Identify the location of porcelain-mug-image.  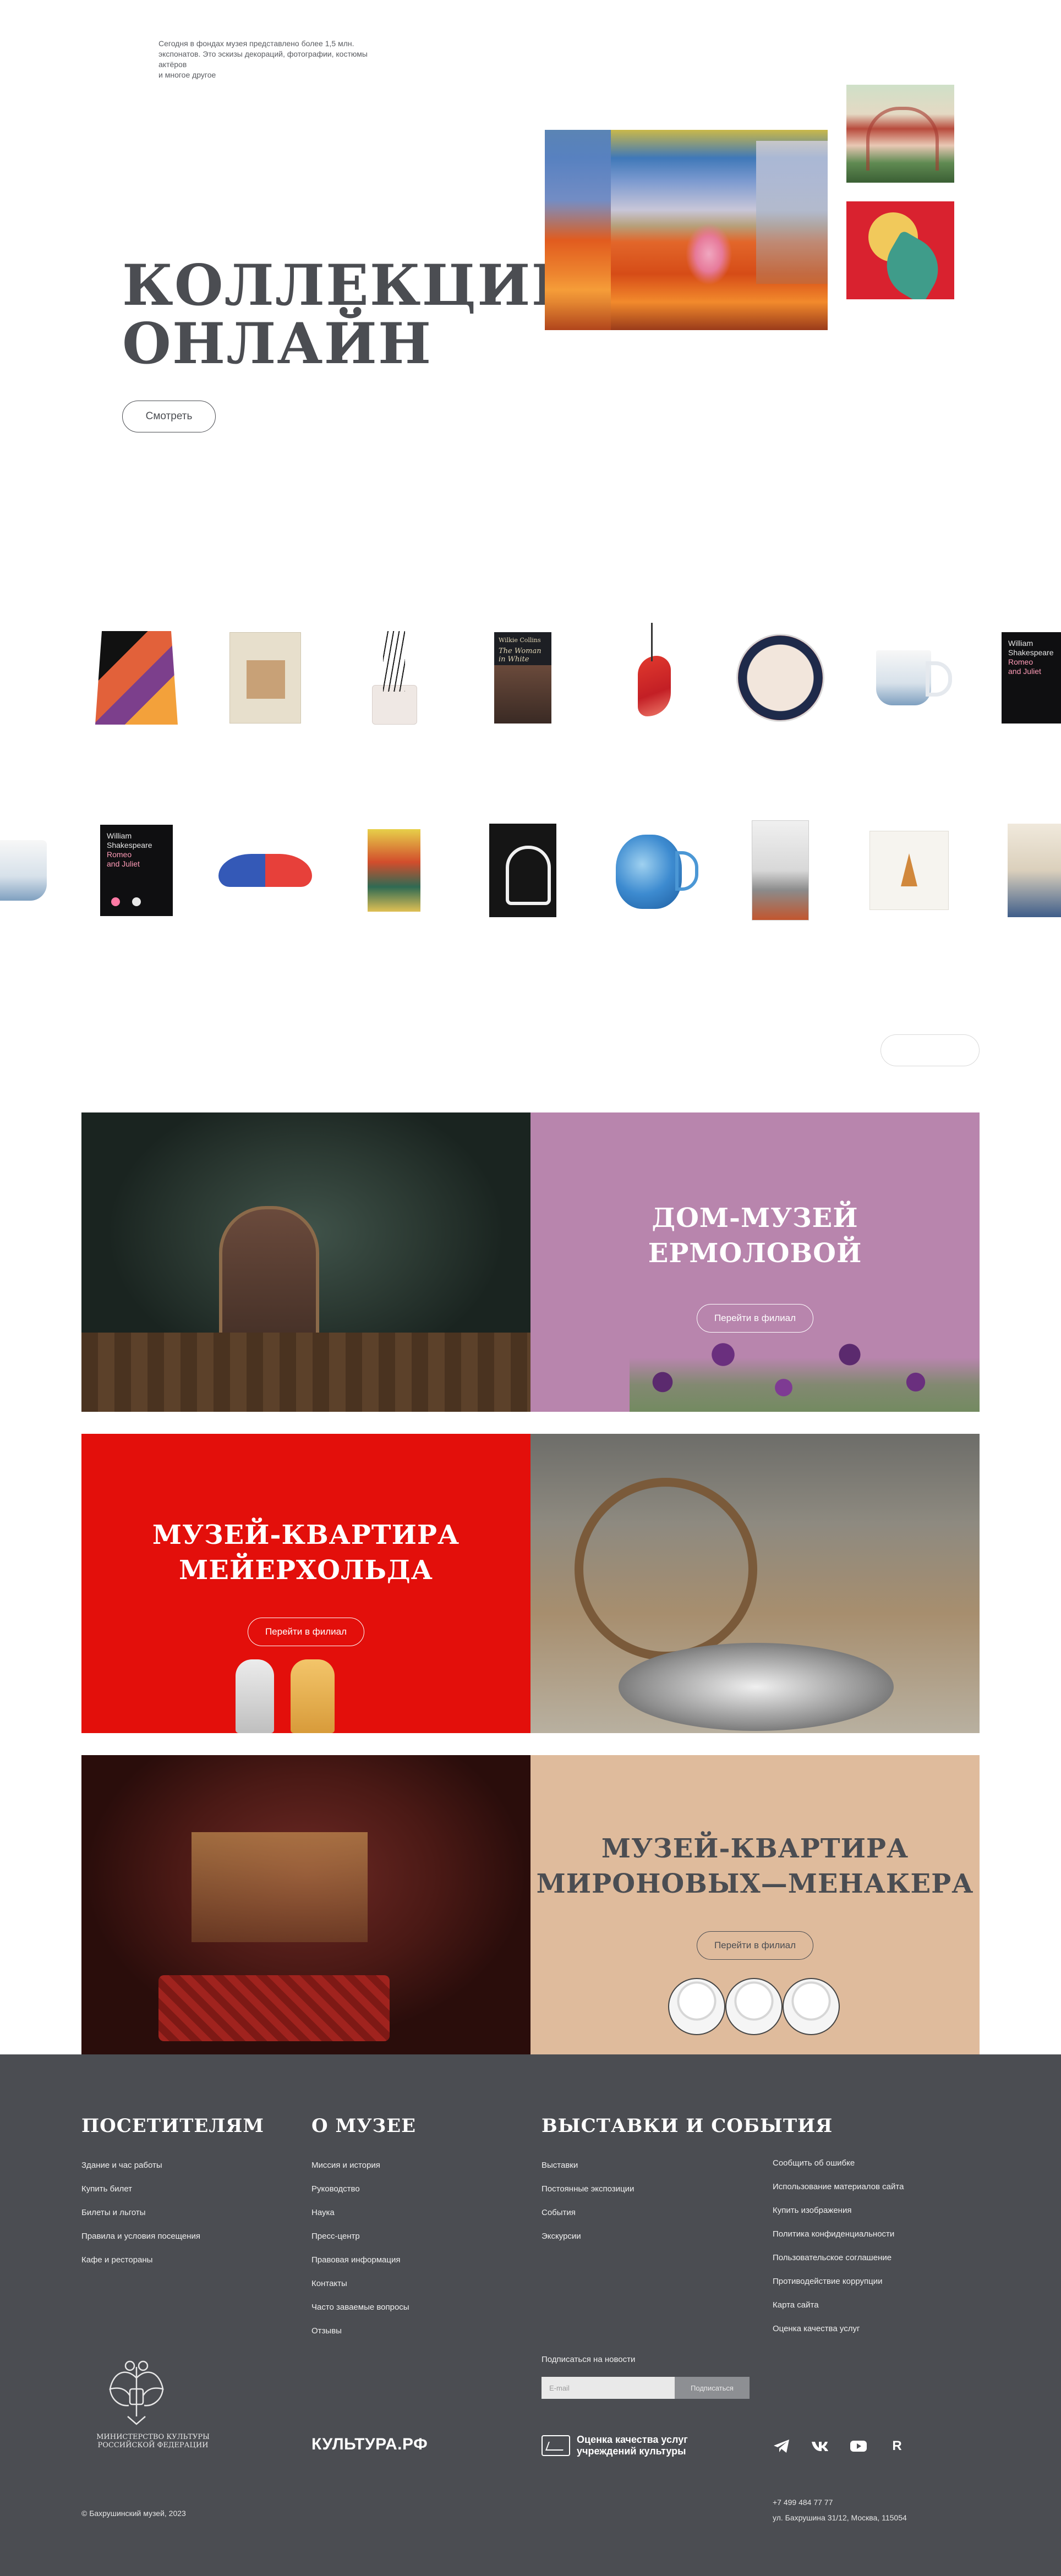
(912, 678).